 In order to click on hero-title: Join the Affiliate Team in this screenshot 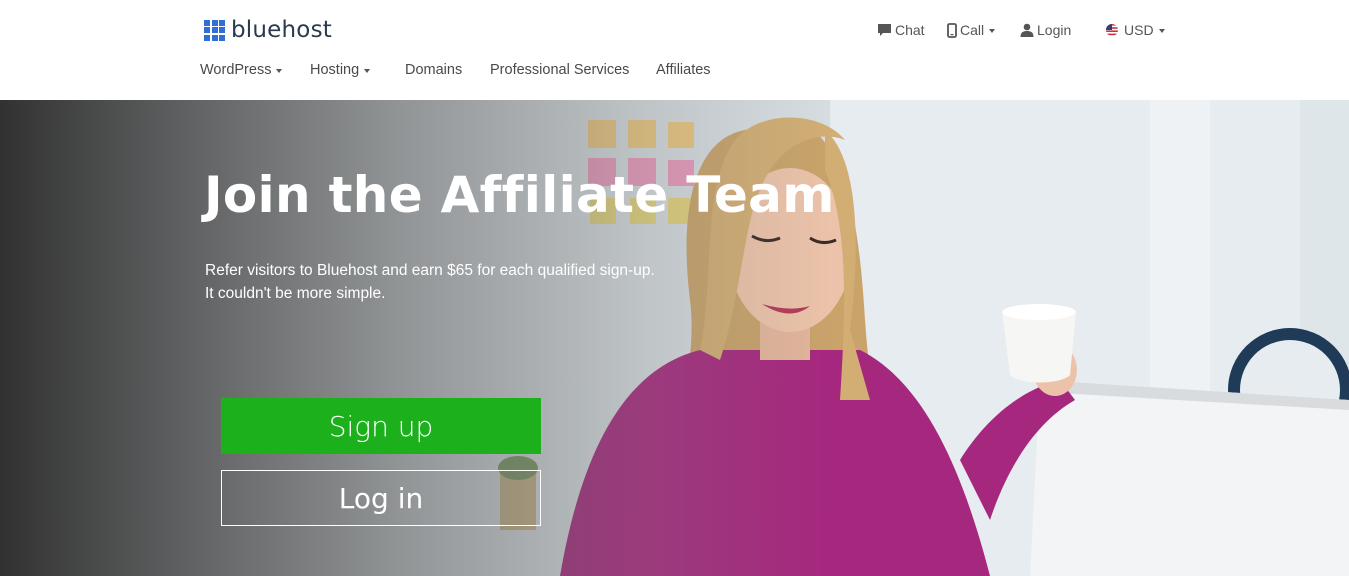, I will do `click(519, 195)`.